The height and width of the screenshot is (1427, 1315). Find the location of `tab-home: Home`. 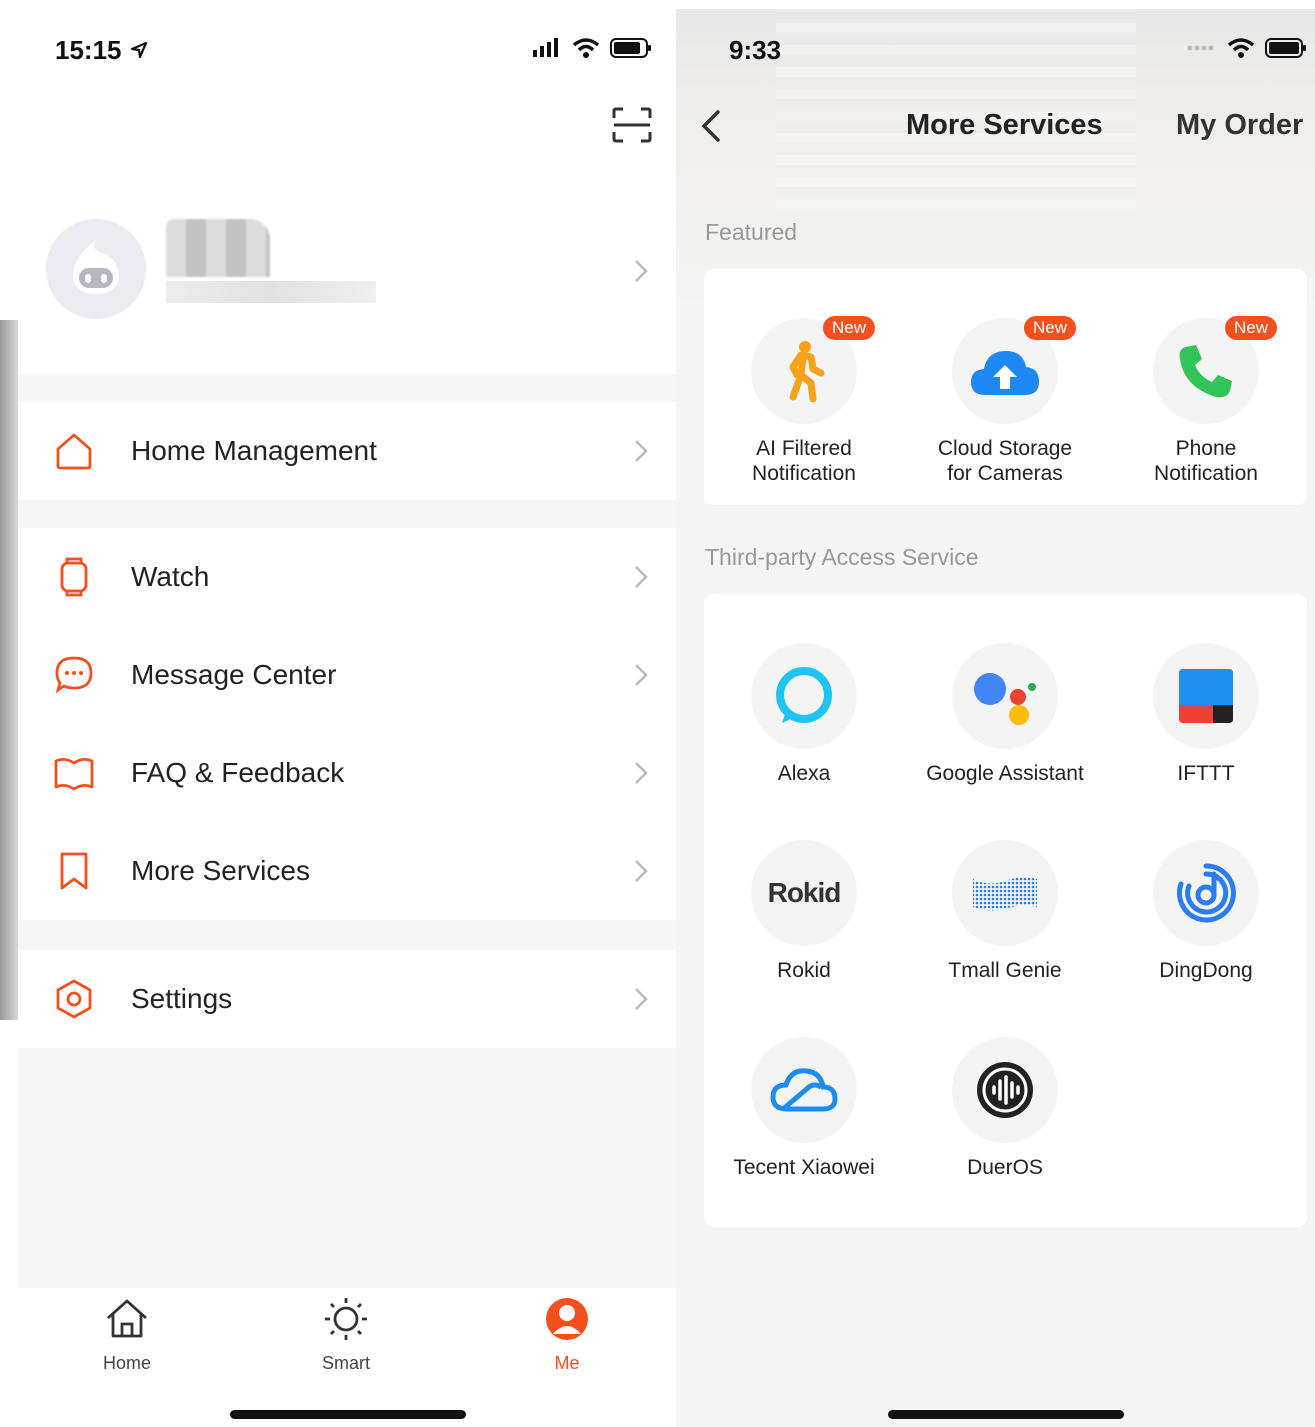

tab-home: Home is located at coordinates (127, 1335).